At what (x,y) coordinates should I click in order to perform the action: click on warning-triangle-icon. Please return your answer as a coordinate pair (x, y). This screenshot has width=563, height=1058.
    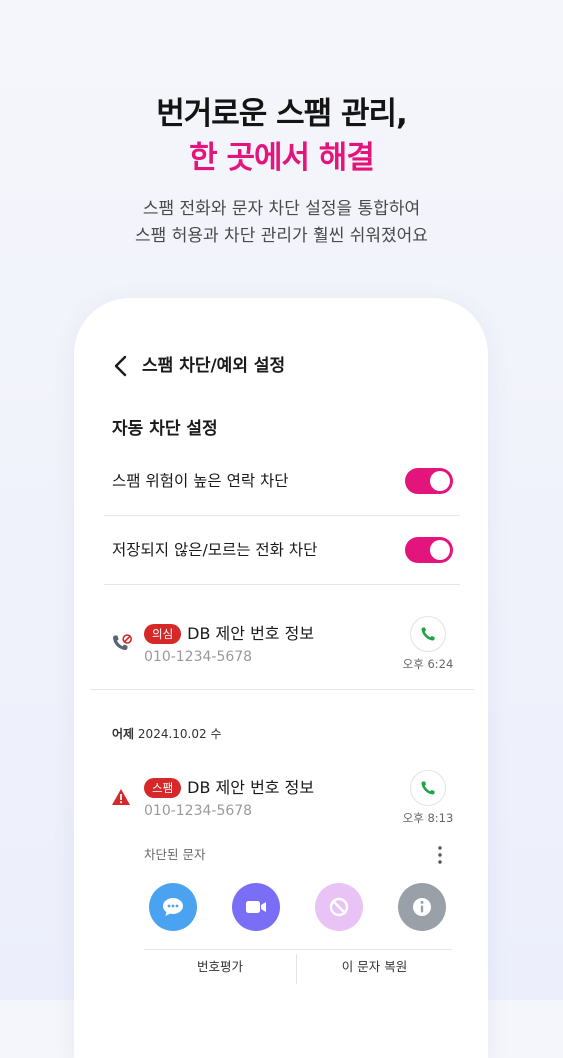
    Looking at the image, I should click on (121, 797).